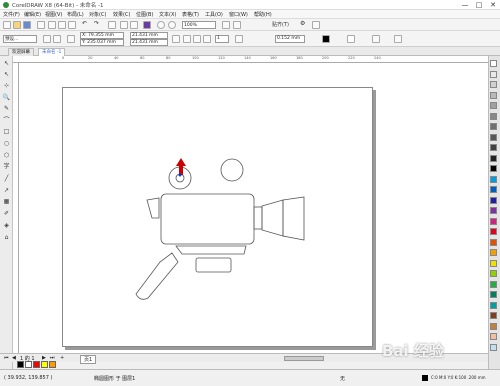 The height and width of the screenshot is (386, 500). What do you see at coordinates (124, 25) in the screenshot?
I see `import-icon` at bounding box center [124, 25].